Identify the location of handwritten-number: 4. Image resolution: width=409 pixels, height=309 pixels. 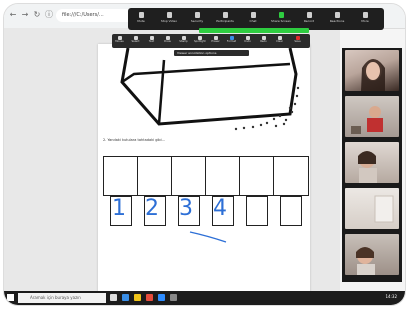
(220, 208).